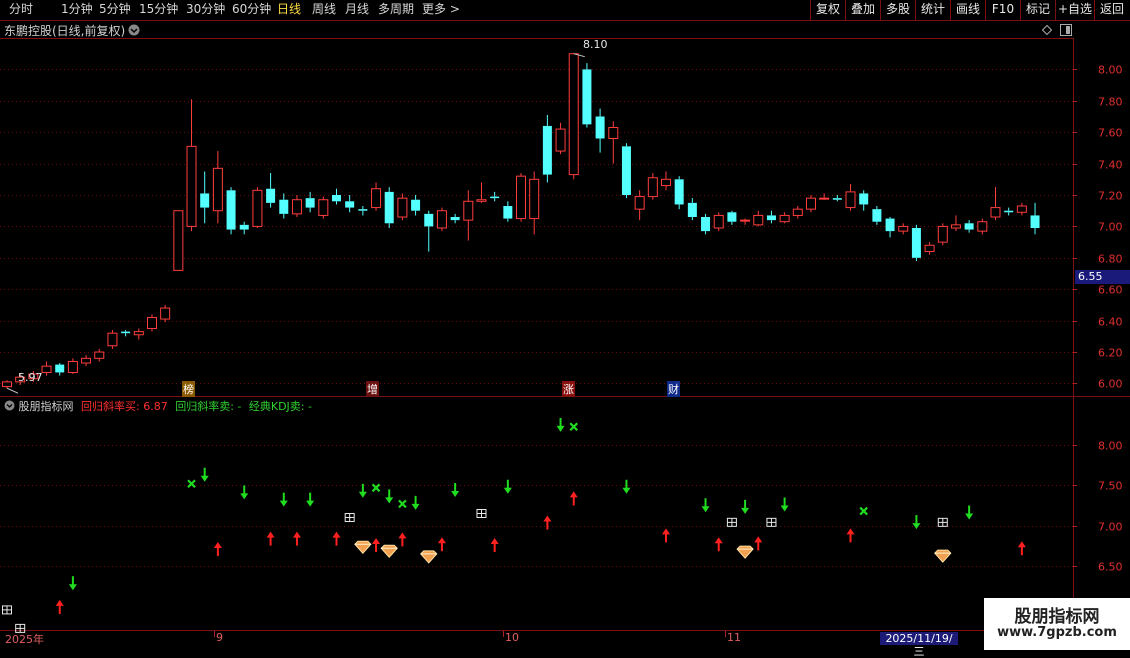 The height and width of the screenshot is (658, 1130). What do you see at coordinates (205, 10) in the screenshot?
I see `tab-30min: 30分钟` at bounding box center [205, 10].